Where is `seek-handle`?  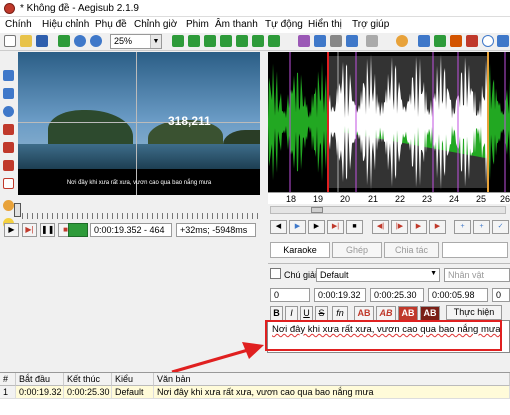
seek-handle is located at coordinates (17, 210).